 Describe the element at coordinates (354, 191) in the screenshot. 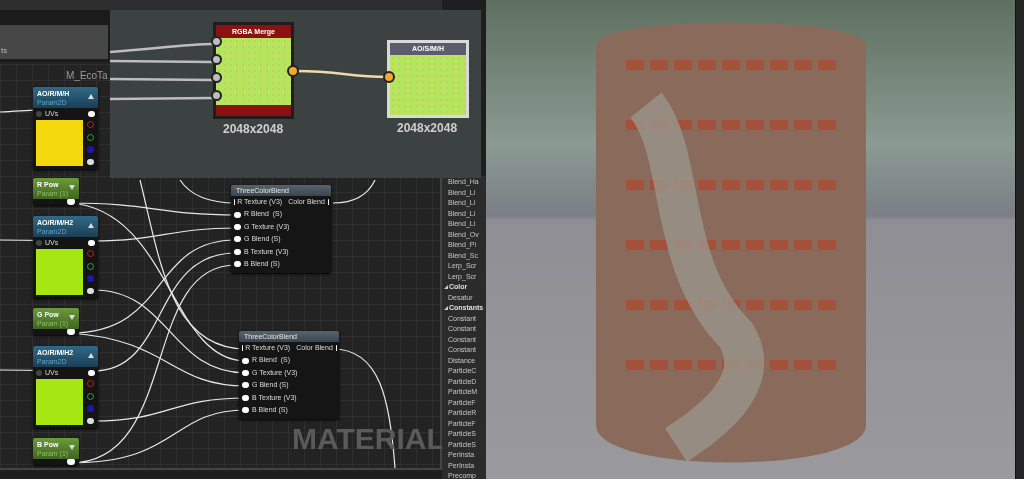

I see `wire` at that location.